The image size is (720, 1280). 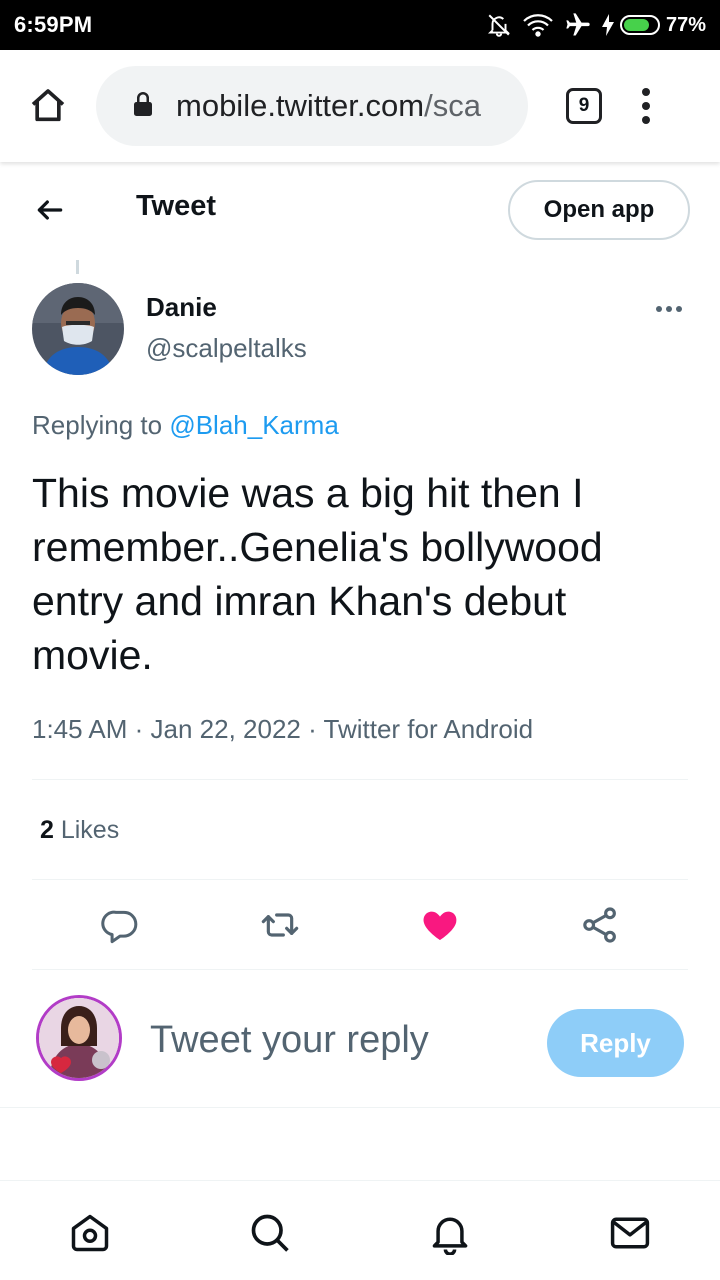 I want to click on user-avatar, so click(x=79, y=1038).